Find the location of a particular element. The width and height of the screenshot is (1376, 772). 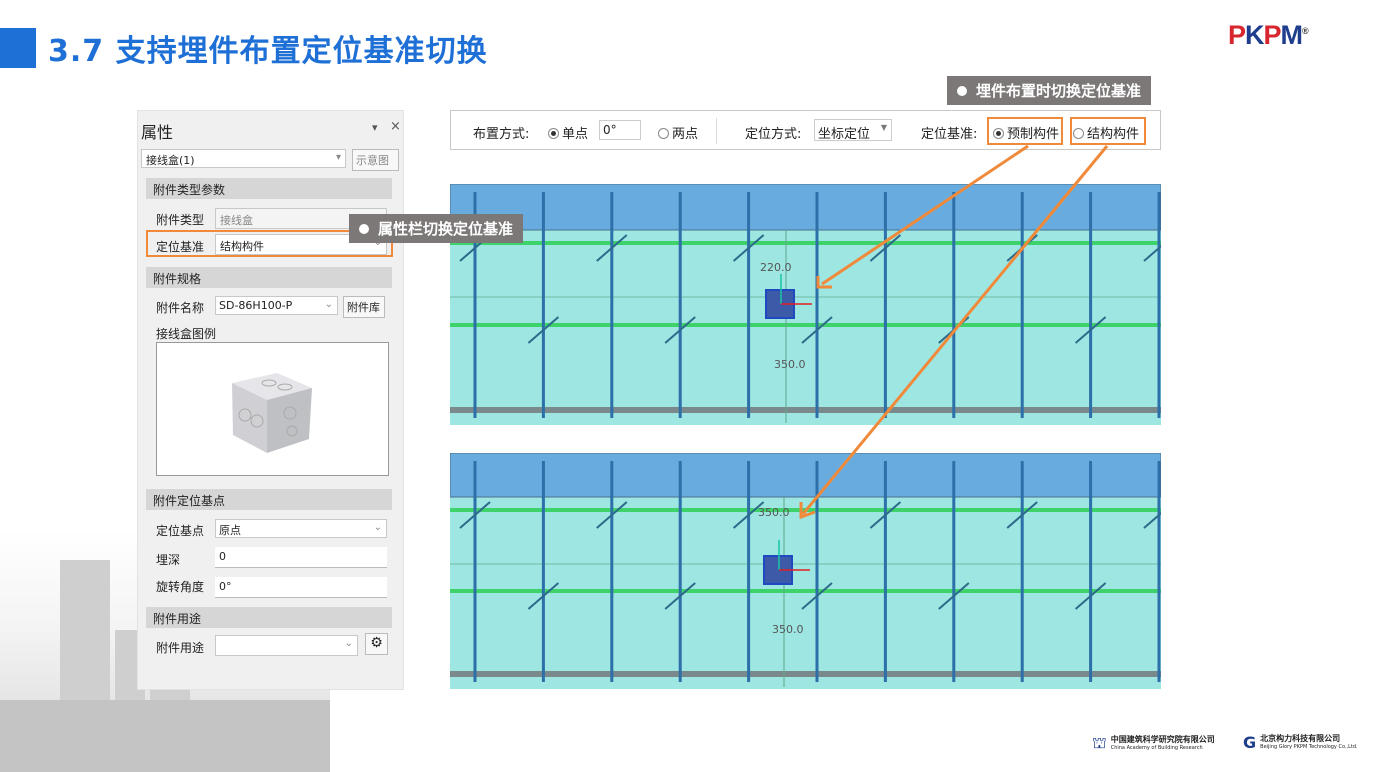

org2-name: 北京构力科技有限公司 is located at coordinates (1300, 738).